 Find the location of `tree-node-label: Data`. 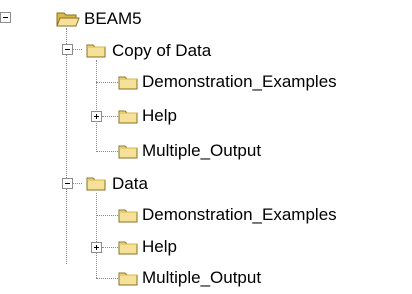

tree-node-label: Data is located at coordinates (130, 184).